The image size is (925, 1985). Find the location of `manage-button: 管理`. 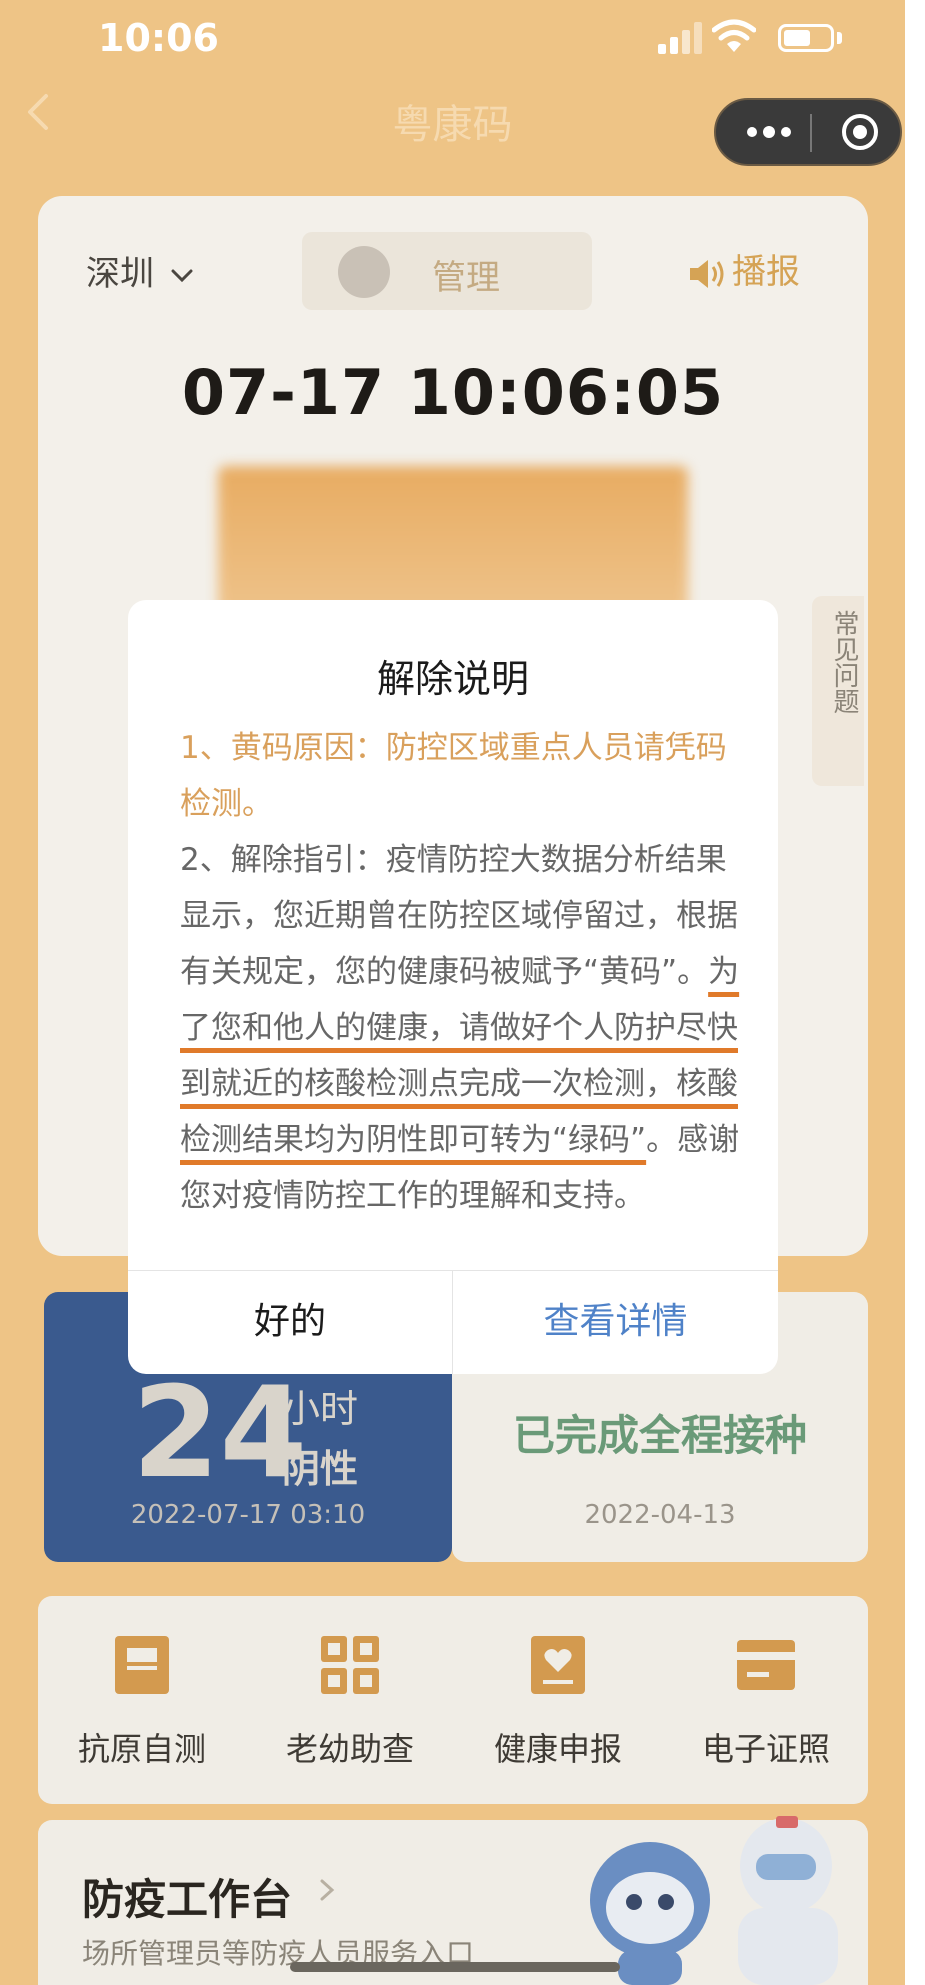

manage-button: 管理 is located at coordinates (447, 271).